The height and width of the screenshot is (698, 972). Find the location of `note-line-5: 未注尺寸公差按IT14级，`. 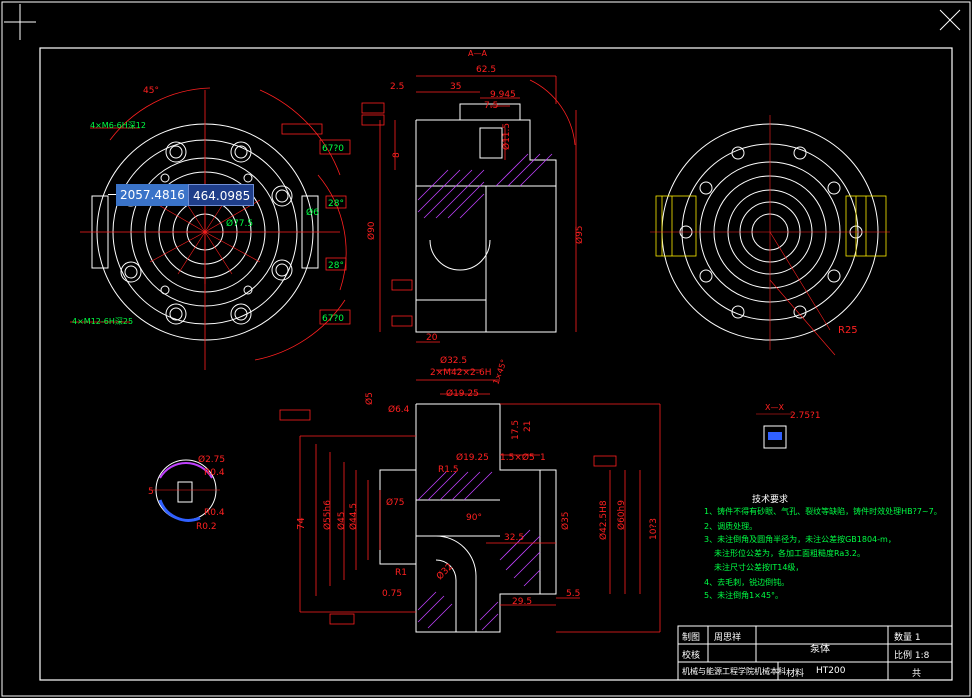

note-line-5: 未注尺寸公差按IT14级， is located at coordinates (759, 567).